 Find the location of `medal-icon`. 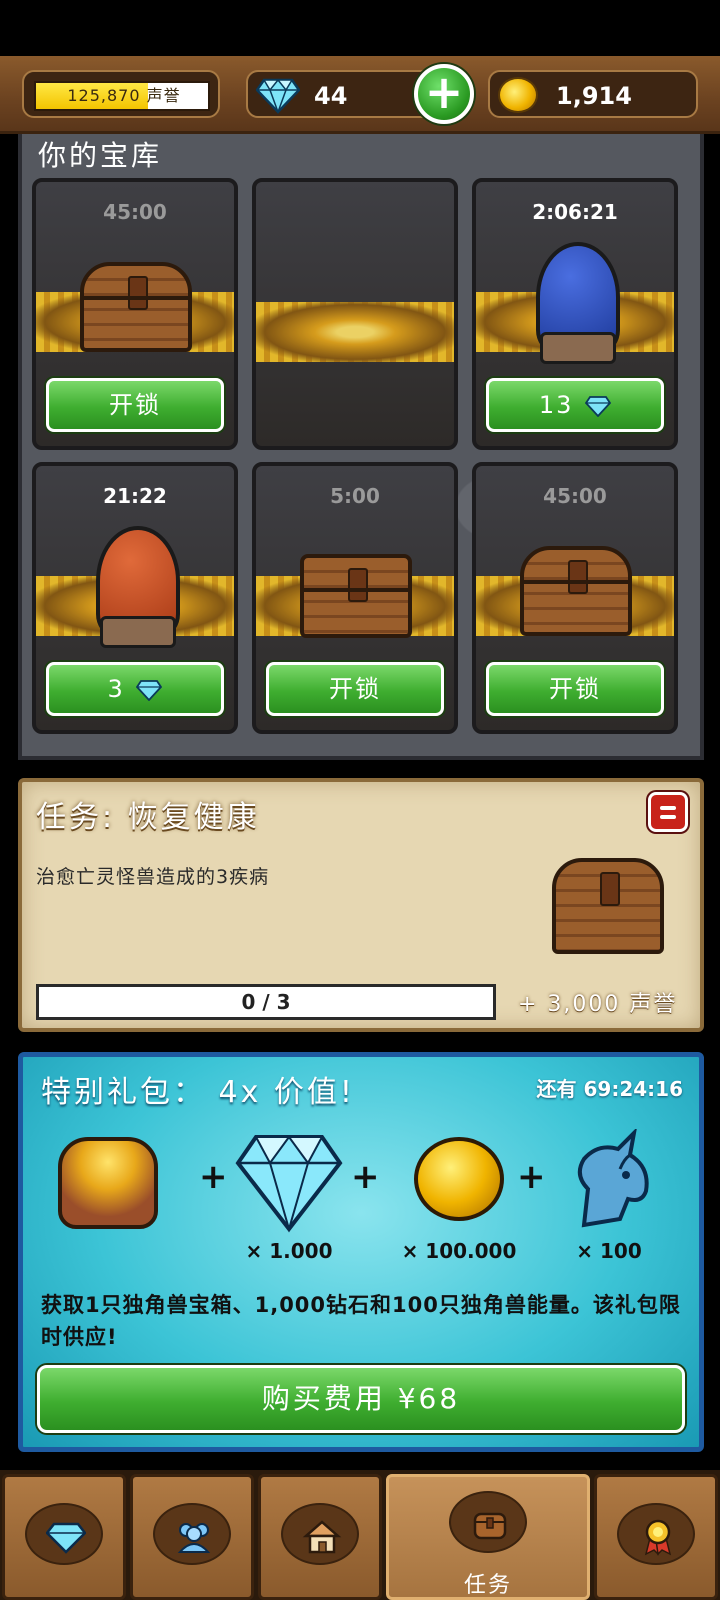

medal-icon is located at coordinates (658, 1537).